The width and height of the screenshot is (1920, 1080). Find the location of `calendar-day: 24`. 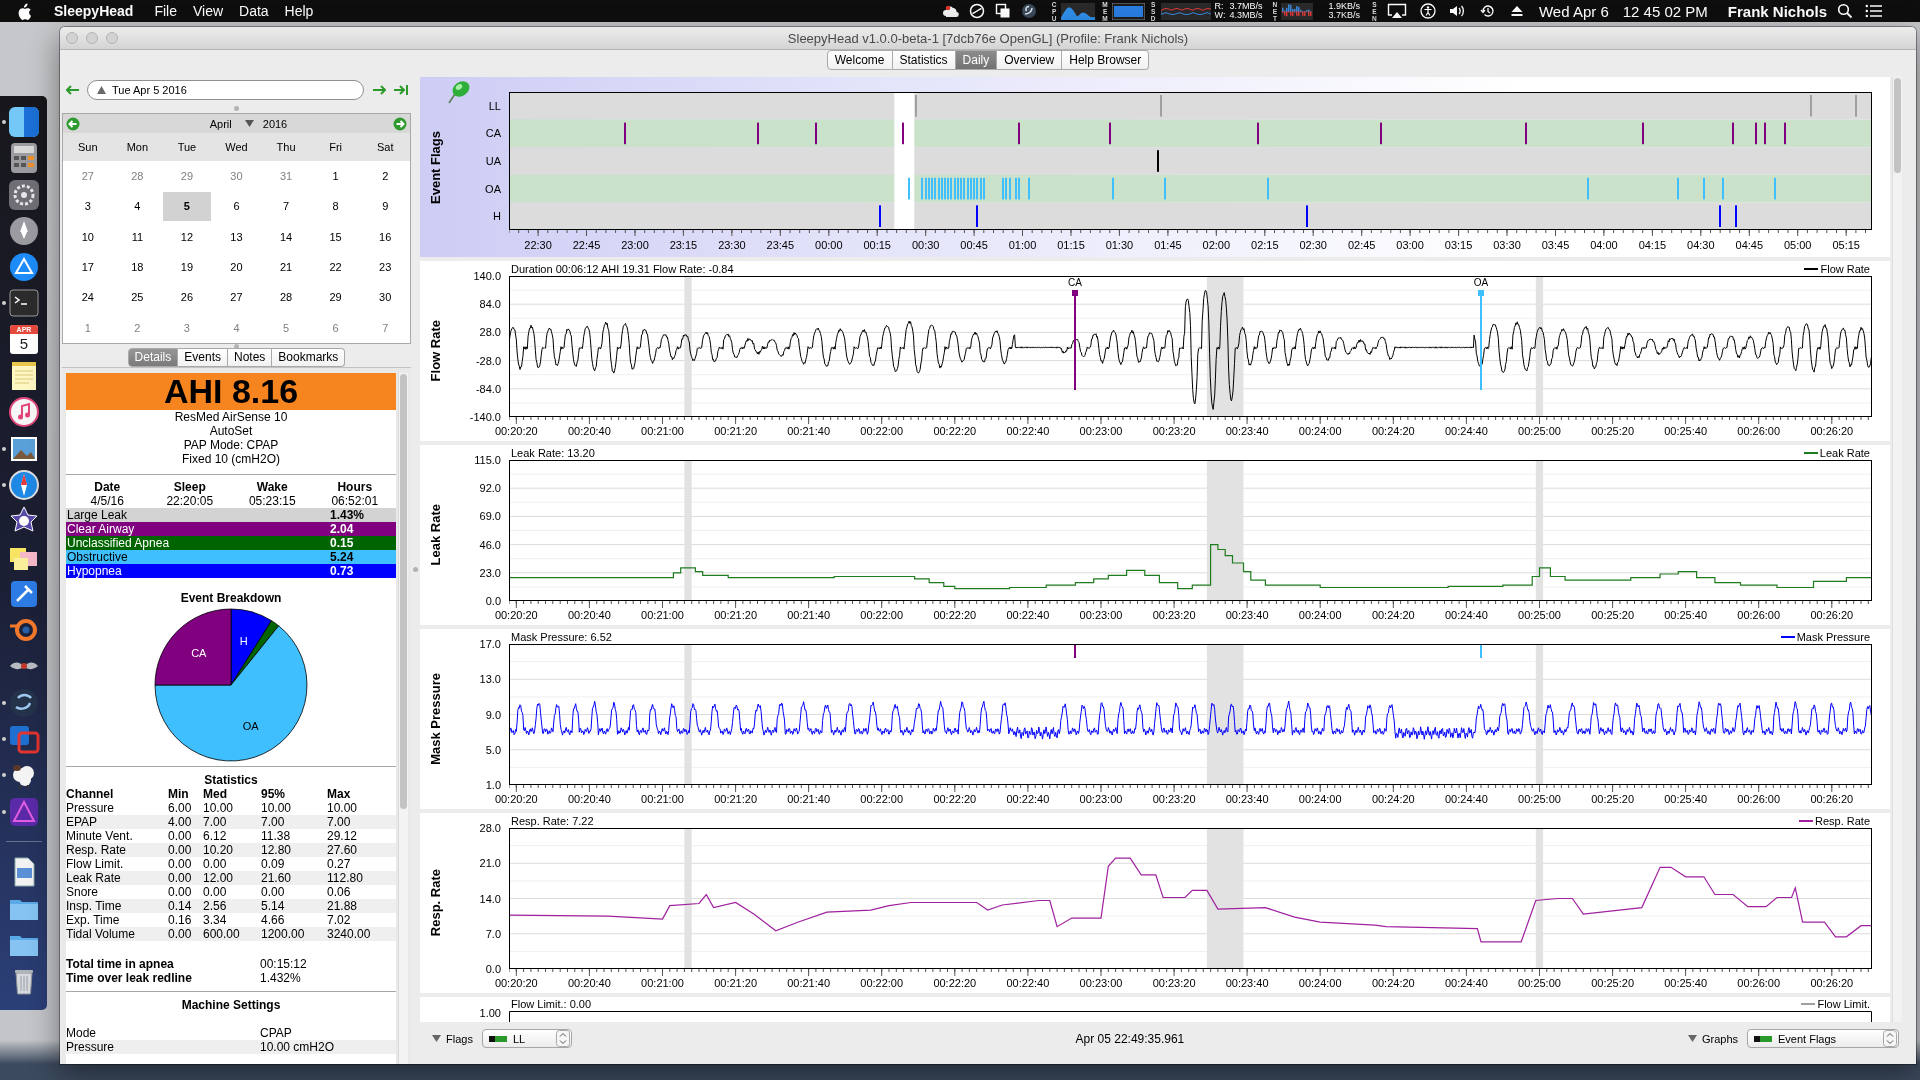

calendar-day: 24 is located at coordinates (88, 297).